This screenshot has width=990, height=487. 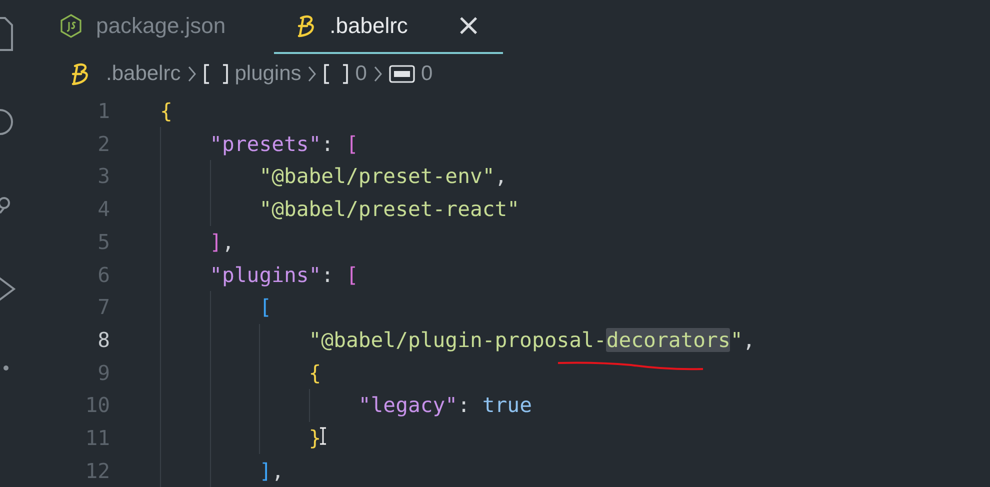 I want to click on code-token: }, so click(x=315, y=438).